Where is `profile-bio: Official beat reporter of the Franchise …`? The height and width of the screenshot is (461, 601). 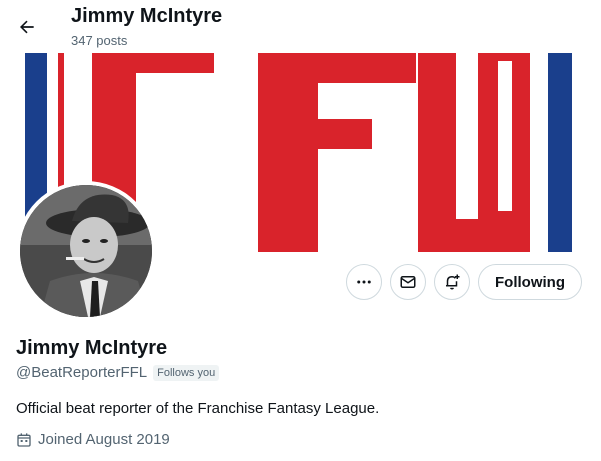
profile-bio: Official beat reporter of the Franchise … is located at coordinates (198, 408).